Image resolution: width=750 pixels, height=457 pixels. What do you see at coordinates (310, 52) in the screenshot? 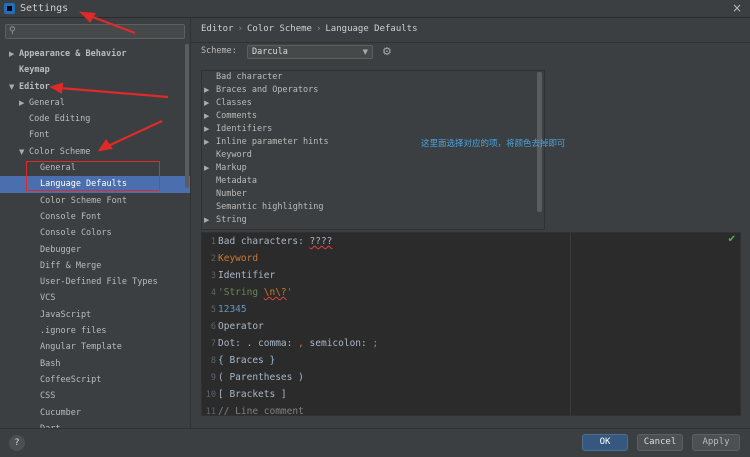
I see `scheme-select: Darcula ▼` at bounding box center [310, 52].